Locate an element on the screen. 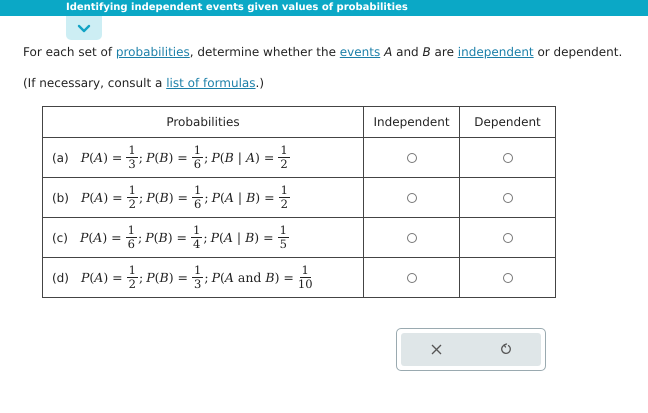 Image resolution: width=648 pixels, height=413 pixels. instruction-text: For each set of probabilities, determine whether the events A and B are independent or dependent. is located at coordinates (322, 52).